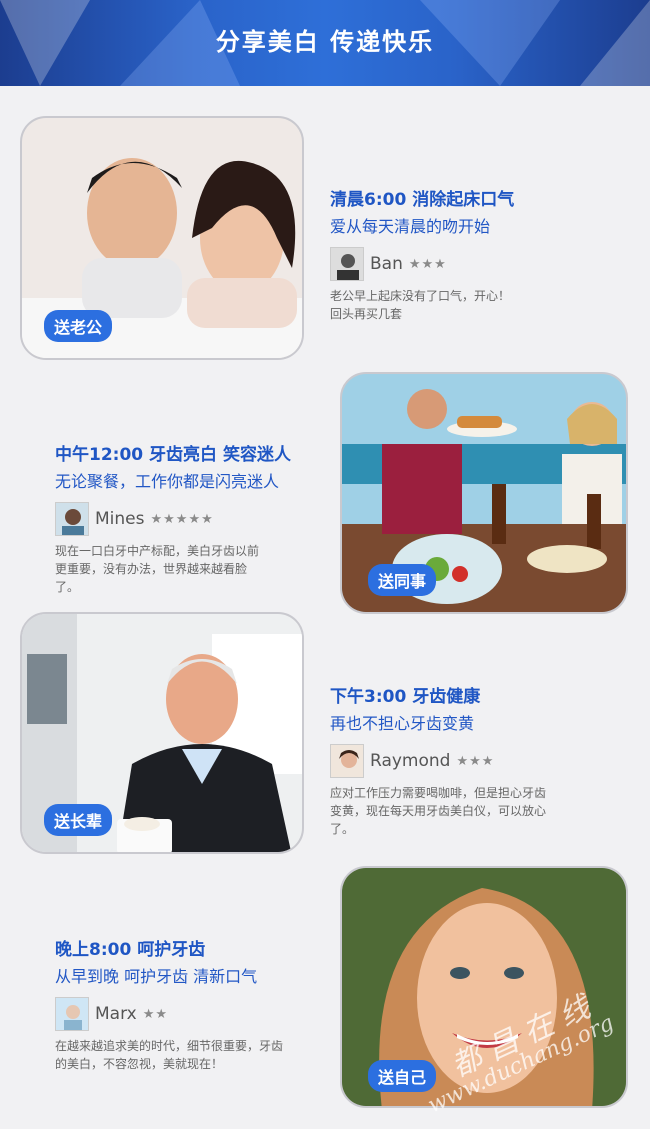 This screenshot has height=1129, width=650. What do you see at coordinates (410, 226) in the screenshot?
I see `sub-morning: 爱从每天清晨的吻开始` at bounding box center [410, 226].